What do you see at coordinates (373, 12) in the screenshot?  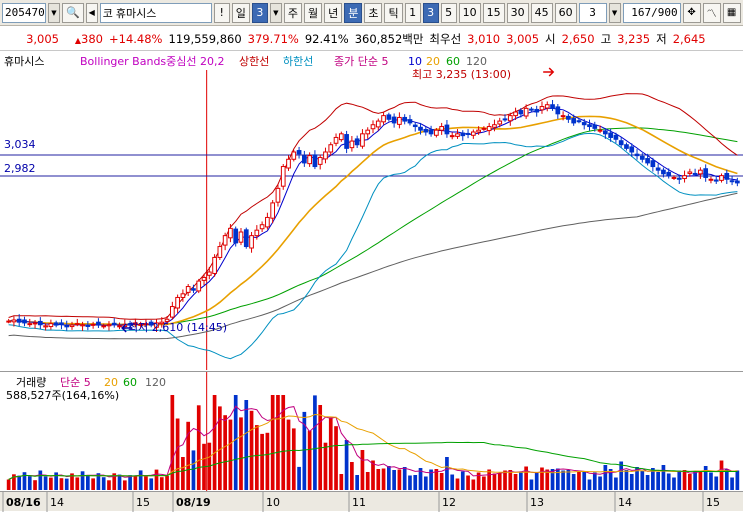 I see `period-second-button: 초` at bounding box center [373, 12].